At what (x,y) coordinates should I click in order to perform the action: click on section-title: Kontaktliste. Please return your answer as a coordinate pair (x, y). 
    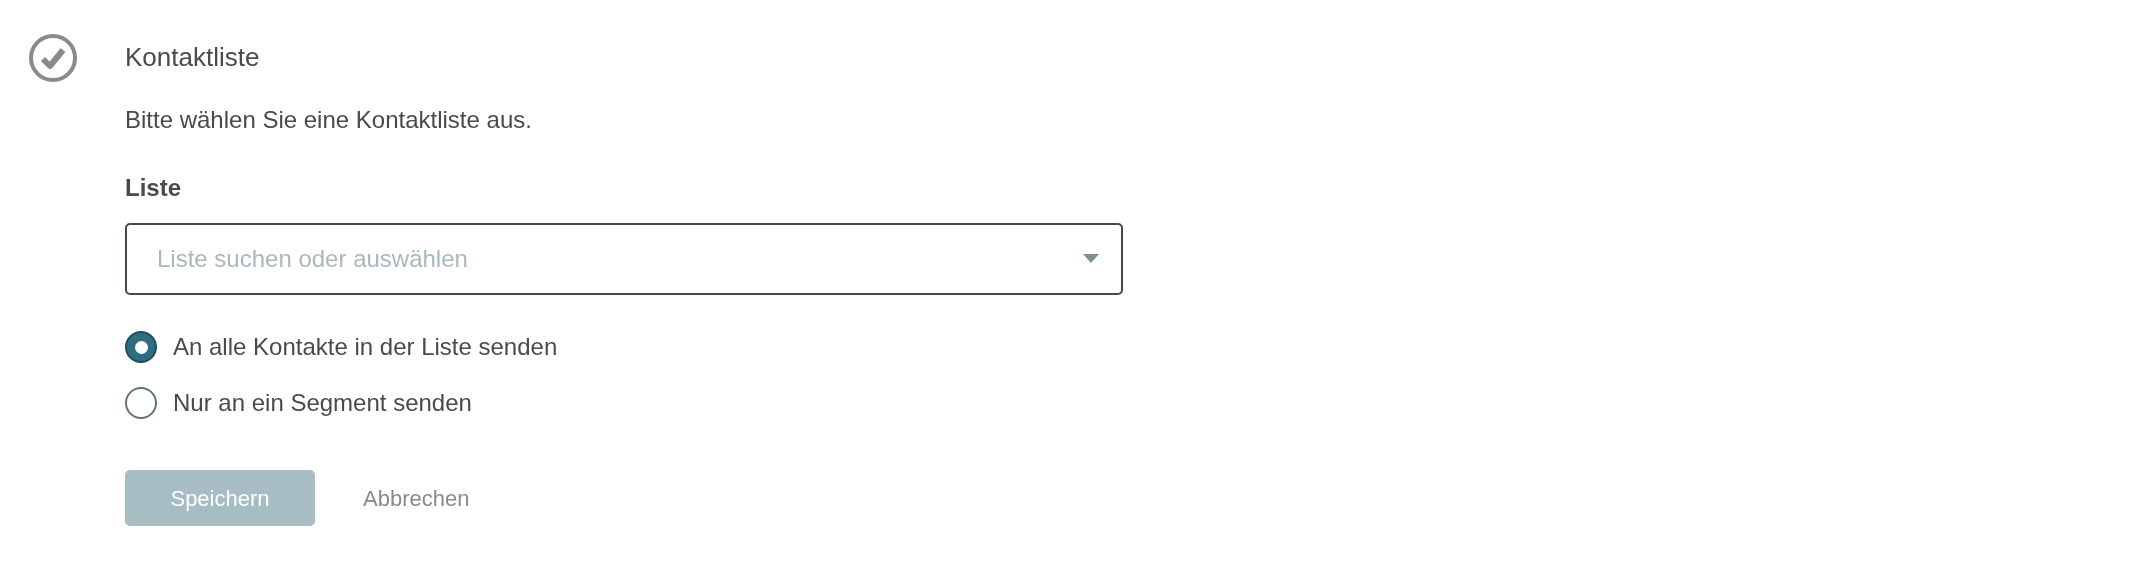
    Looking at the image, I should click on (193, 57).